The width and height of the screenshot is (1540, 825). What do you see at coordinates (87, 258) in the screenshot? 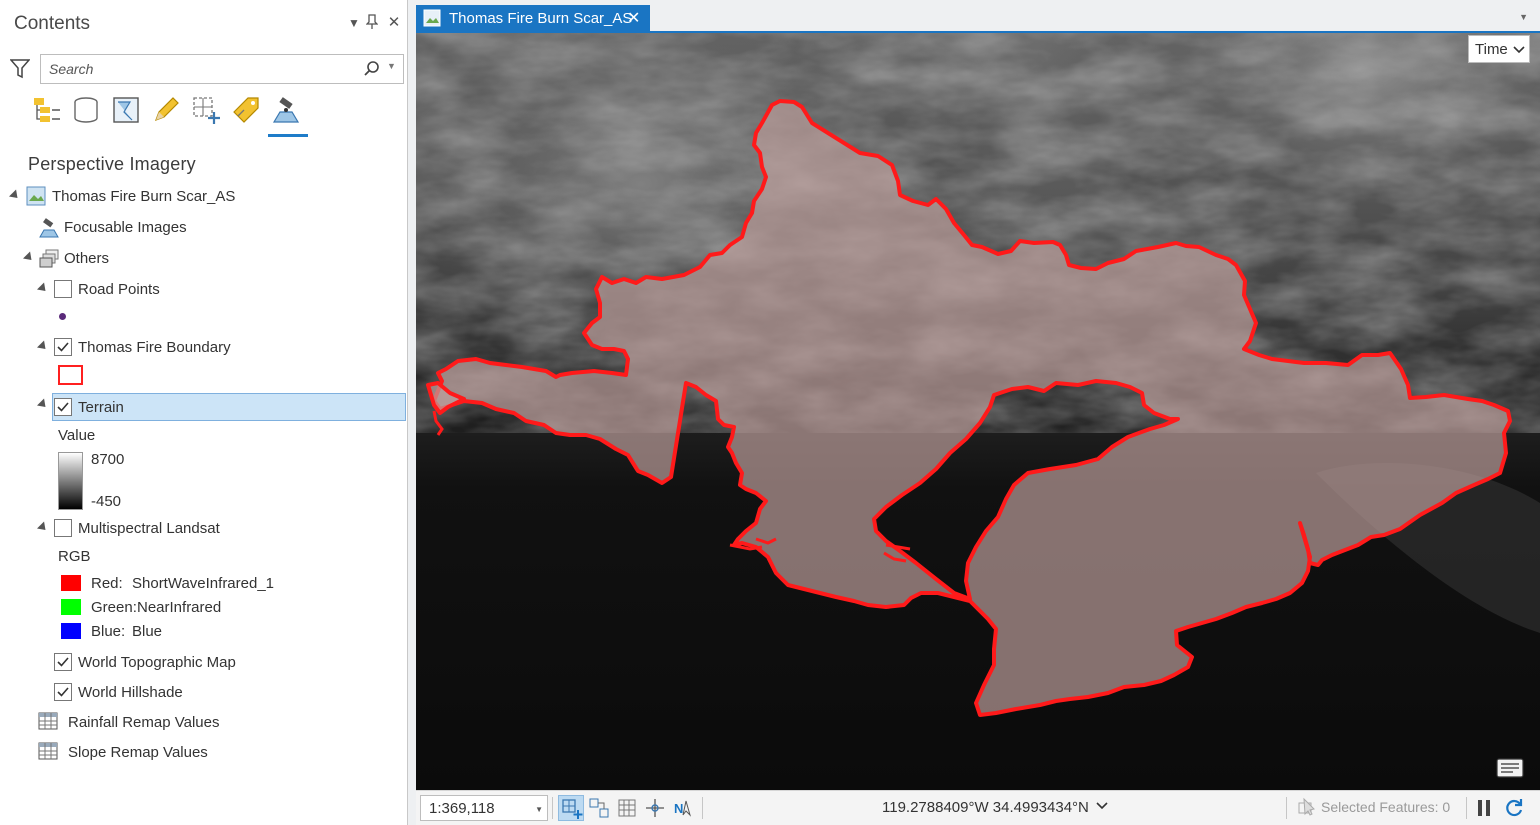
I see `others-label: Others` at bounding box center [87, 258].